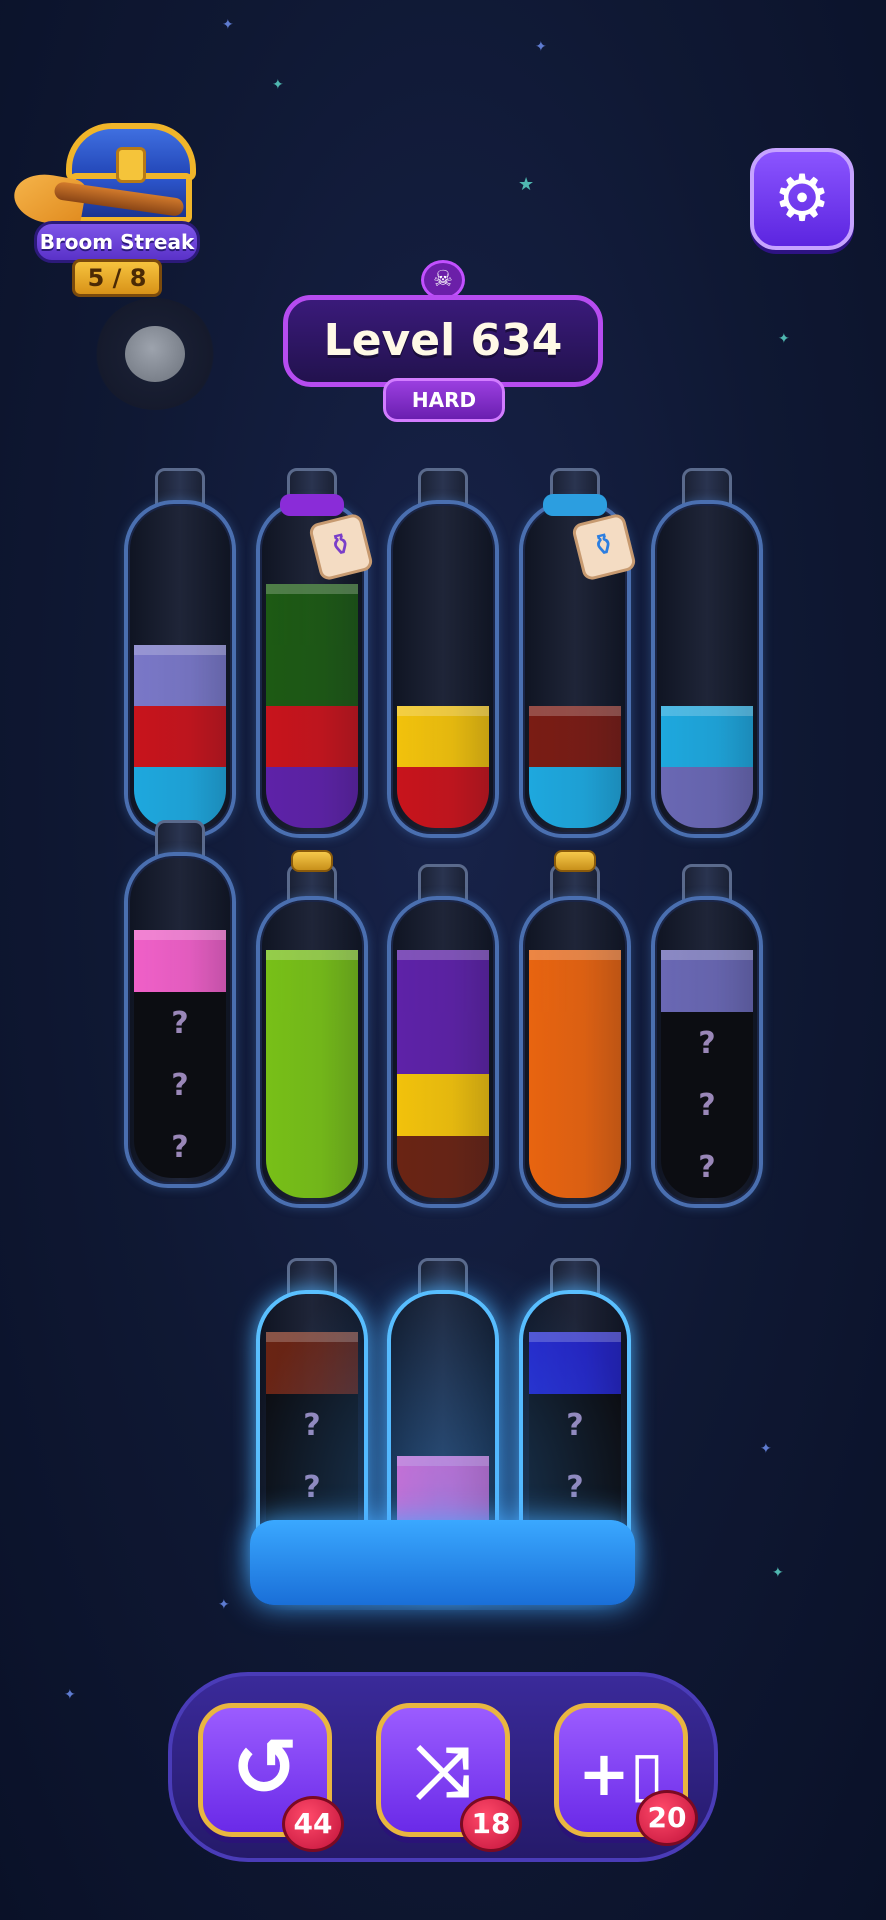 The image size is (886, 1920). I want to click on add-tube-count-badge: 20, so click(667, 1818).